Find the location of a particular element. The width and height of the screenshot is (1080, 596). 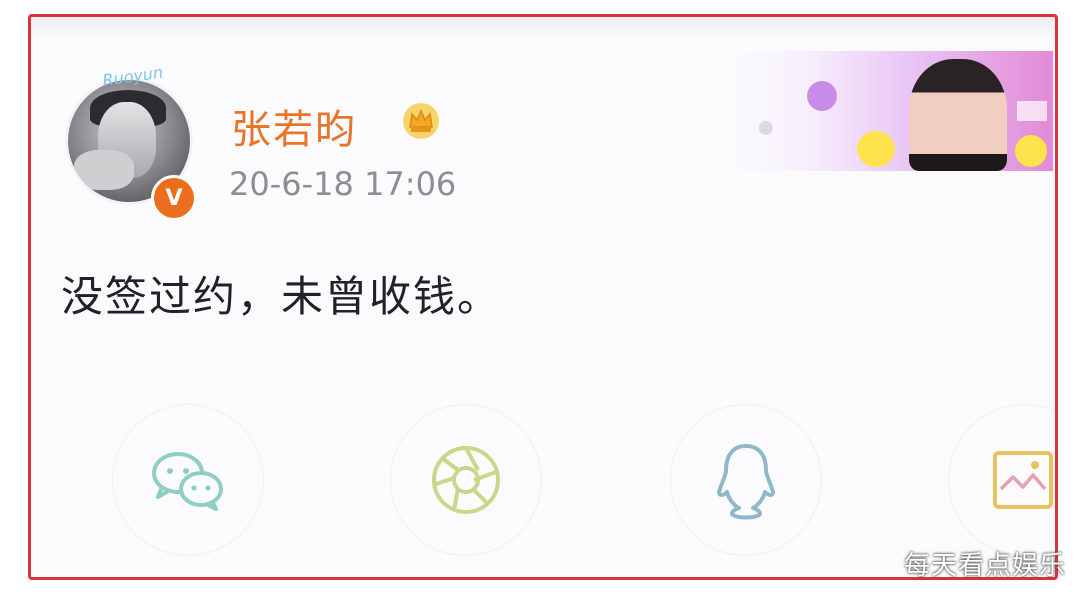

wechat-icon is located at coordinates (187, 481).